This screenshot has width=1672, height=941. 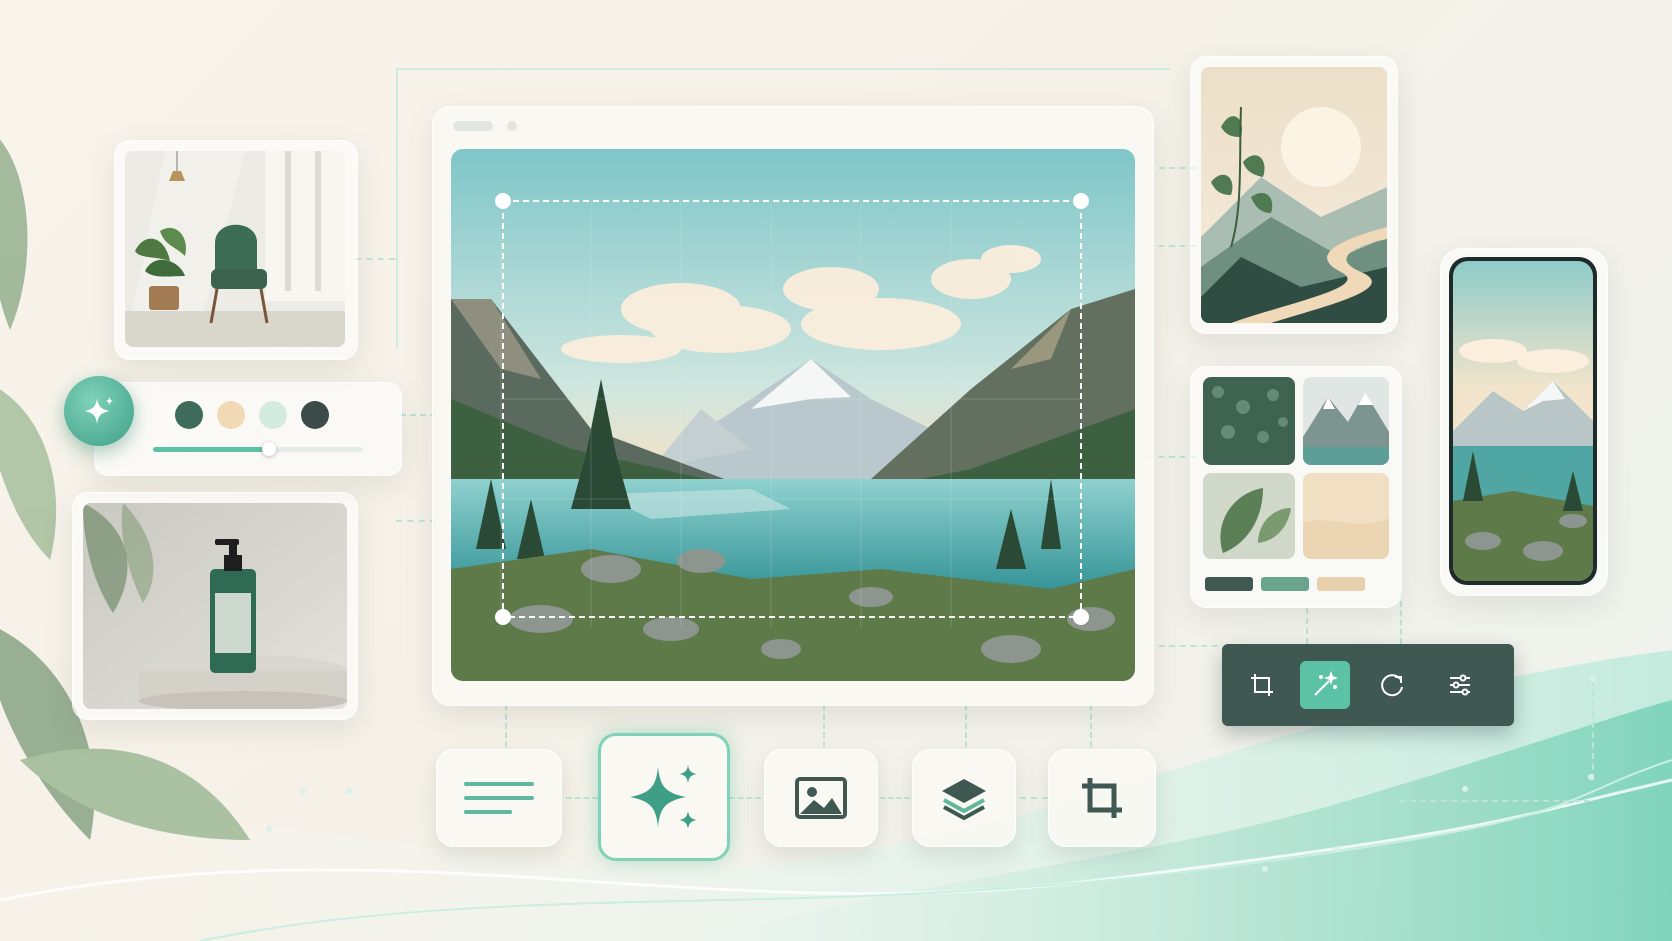 I want to click on product-photo, so click(x=215, y=606).